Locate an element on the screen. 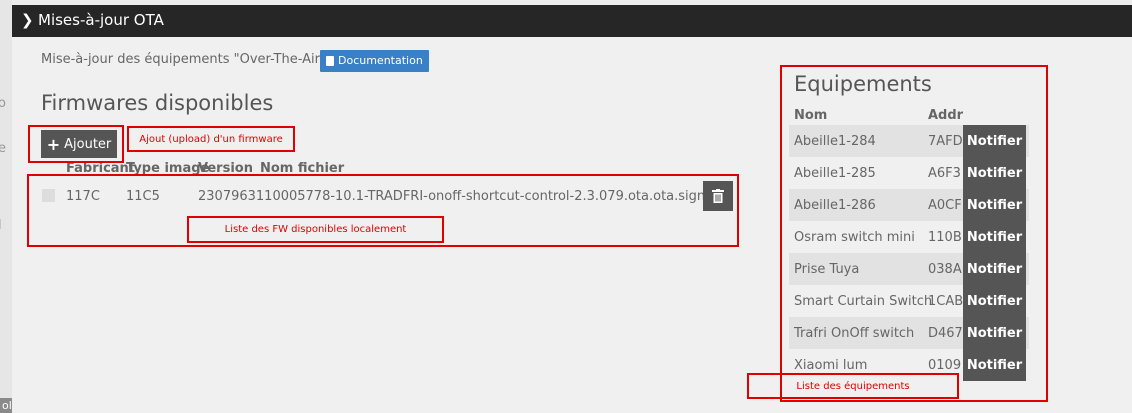 The image size is (1132, 413). modal-title: Mises-à-jour OTA is located at coordinates (101, 20).